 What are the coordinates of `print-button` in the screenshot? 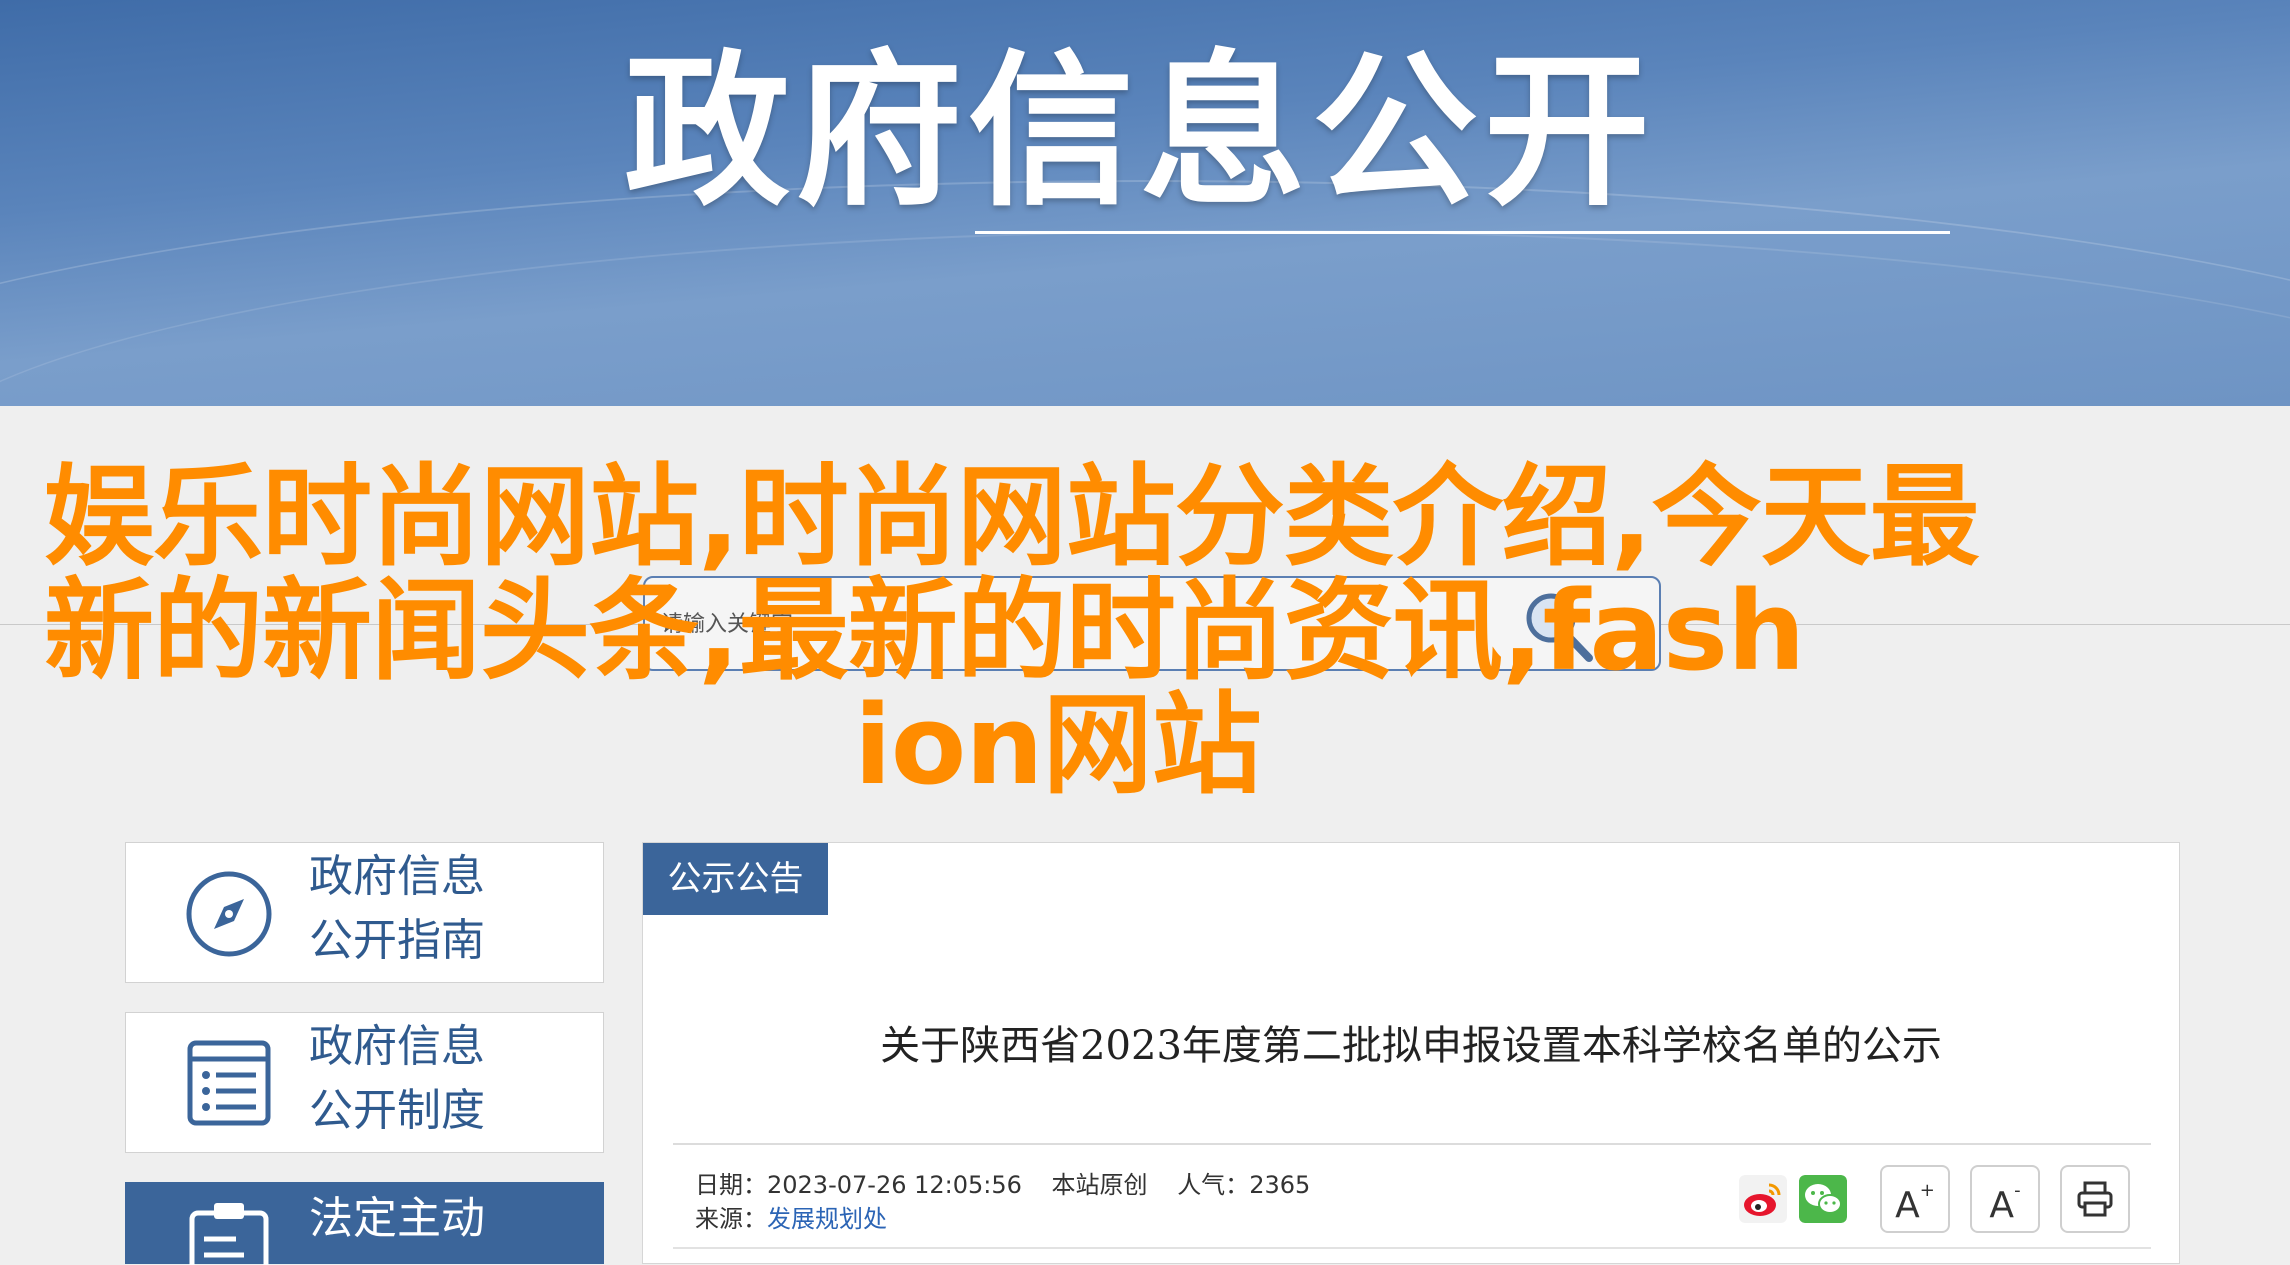 It's located at (2095, 1199).